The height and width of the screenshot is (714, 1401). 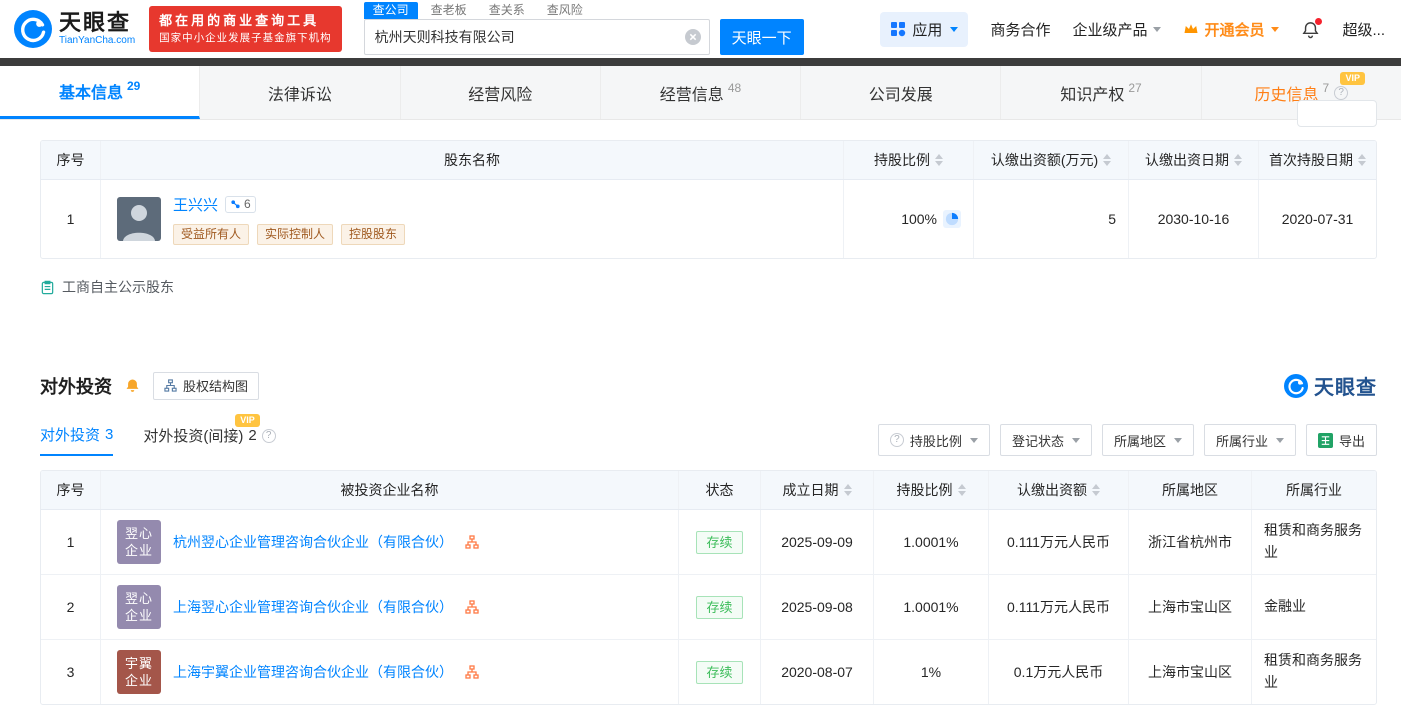 I want to click on subtab-indirect-investment: VIP 对外投资(间接) 2 ?, so click(x=209, y=434).